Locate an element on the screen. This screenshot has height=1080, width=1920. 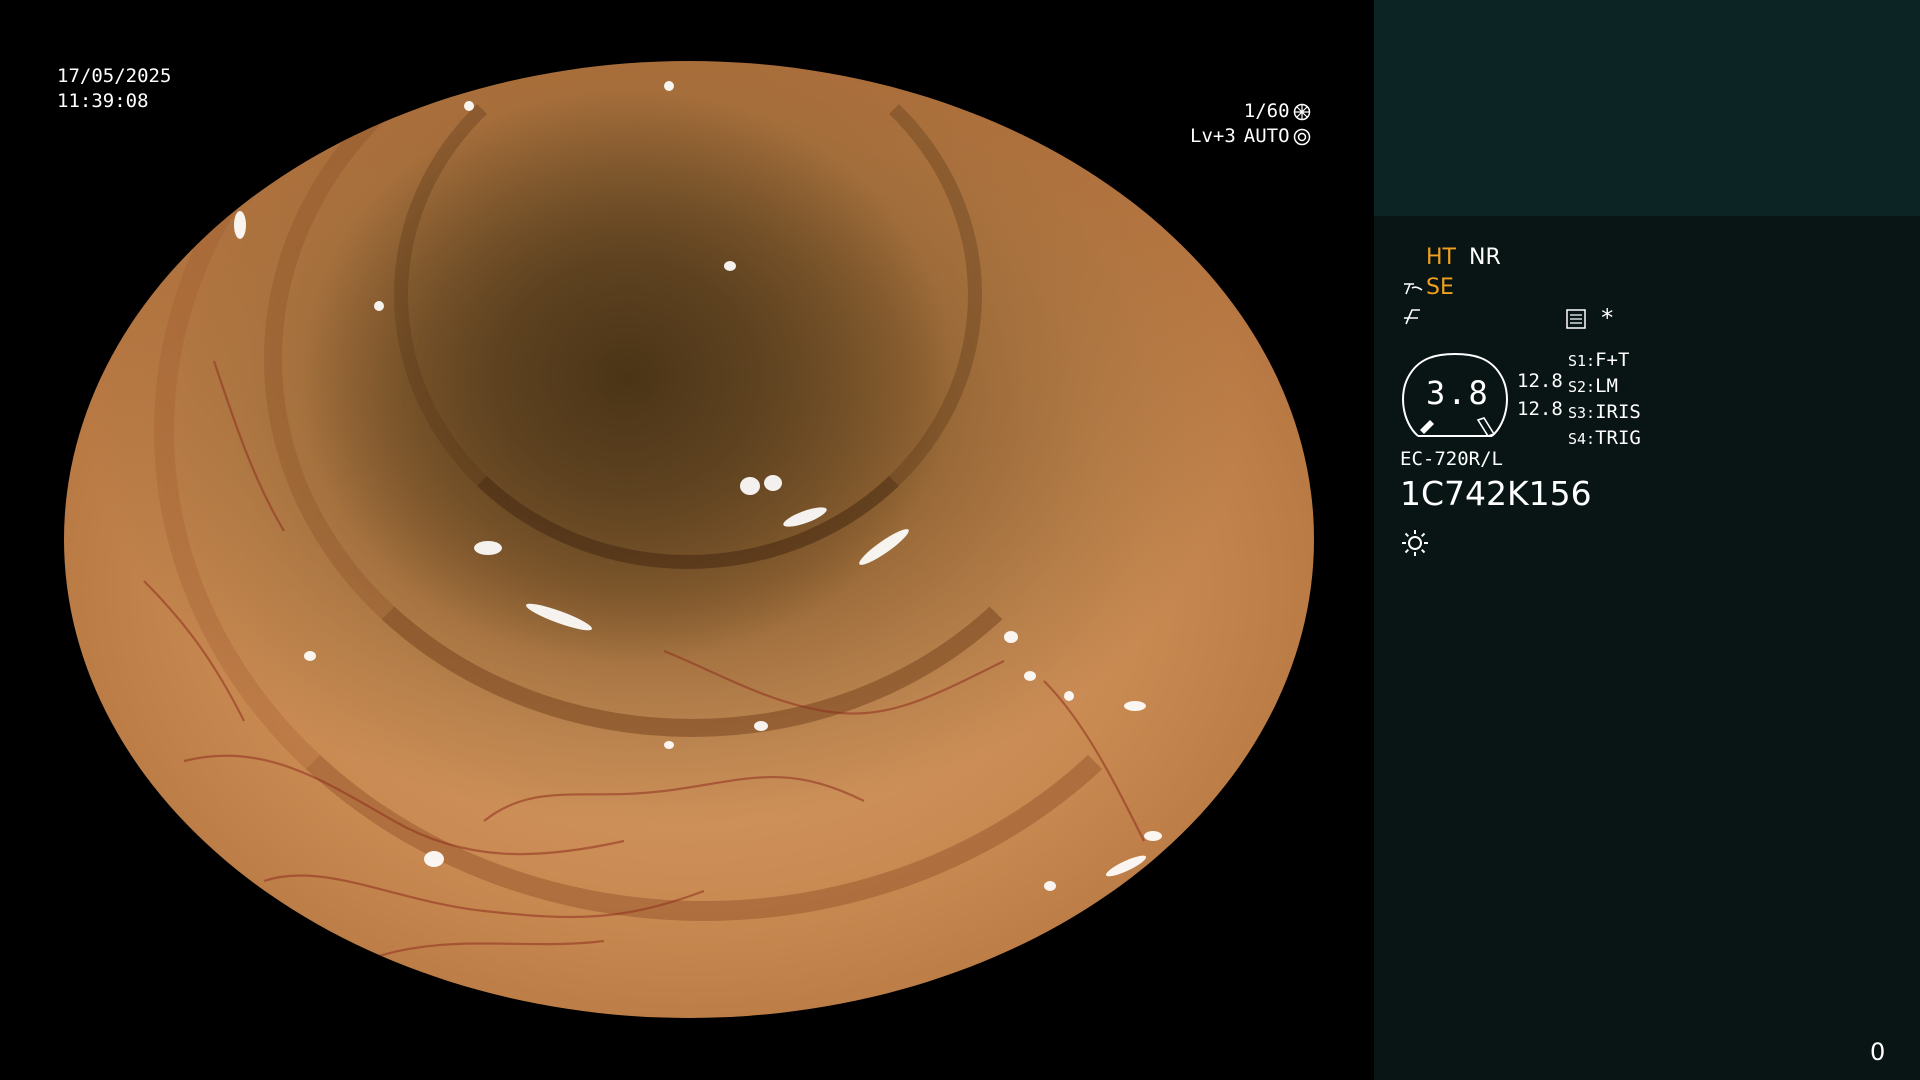
memo-icon is located at coordinates (1576, 319).